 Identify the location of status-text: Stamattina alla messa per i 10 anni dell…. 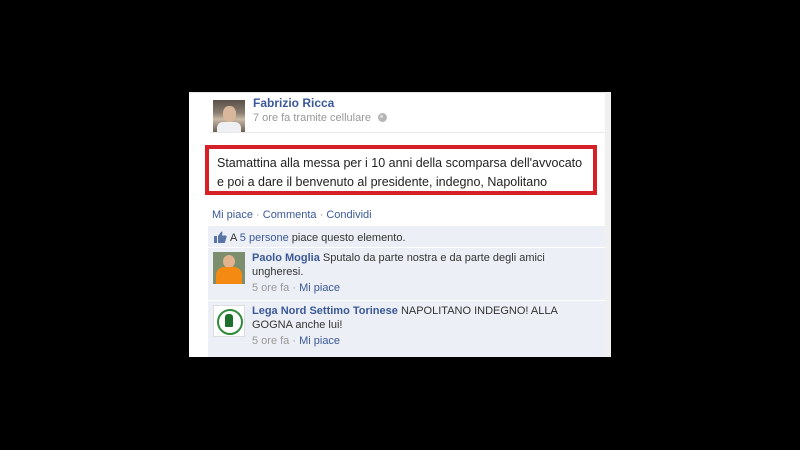
(407, 173).